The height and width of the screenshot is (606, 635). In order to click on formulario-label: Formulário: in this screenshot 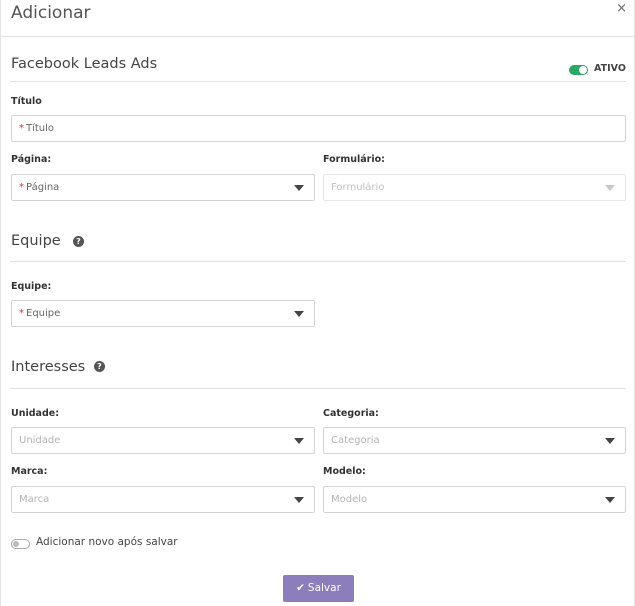, I will do `click(354, 159)`.